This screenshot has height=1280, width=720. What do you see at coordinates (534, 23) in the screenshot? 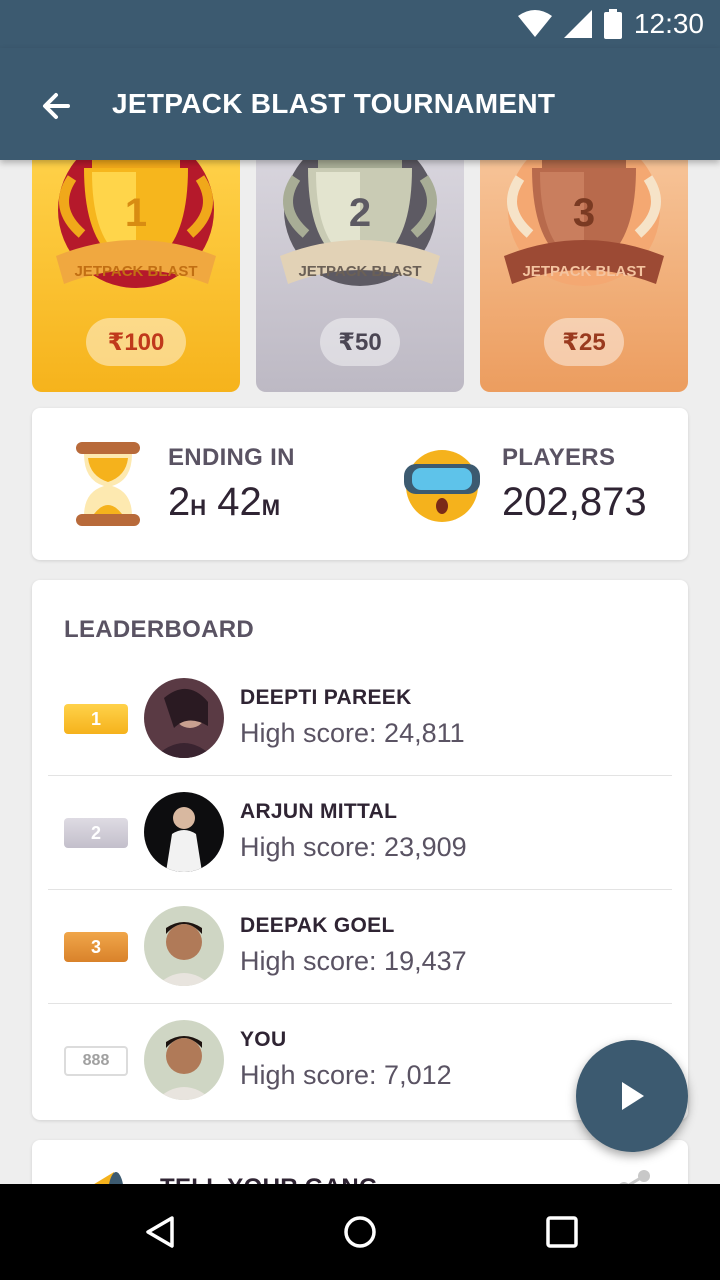
I see `wifi-icon` at bounding box center [534, 23].